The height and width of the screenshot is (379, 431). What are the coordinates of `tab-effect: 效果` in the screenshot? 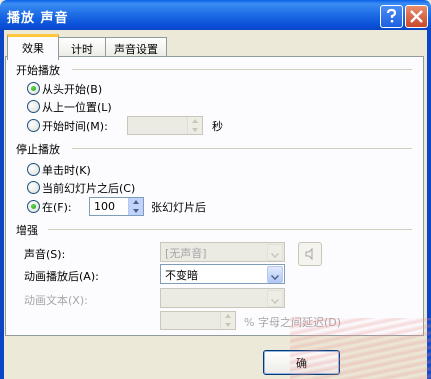 It's located at (33, 47).